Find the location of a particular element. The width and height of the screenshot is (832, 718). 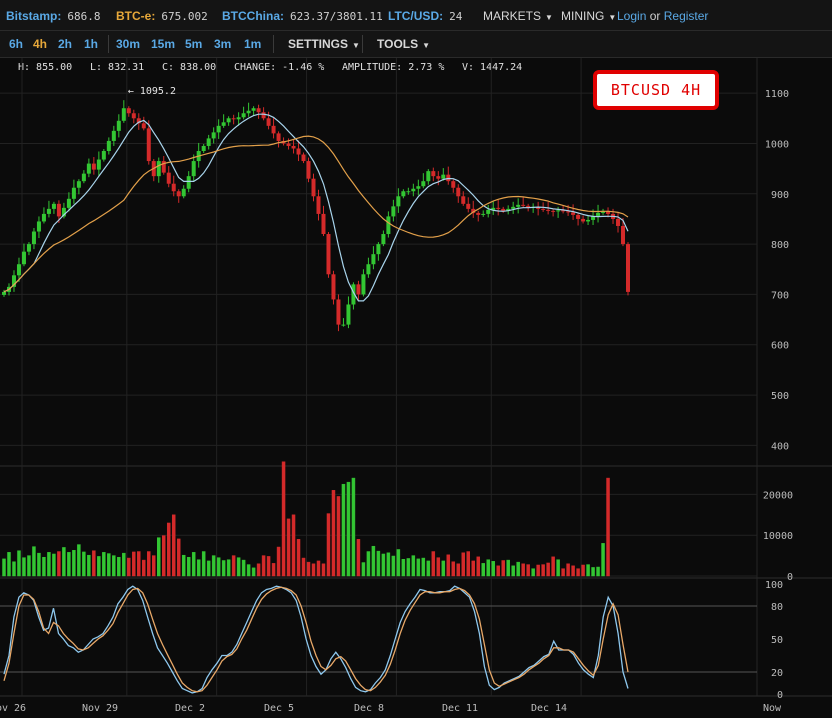

period-2h-button: 2h is located at coordinates (65, 44).